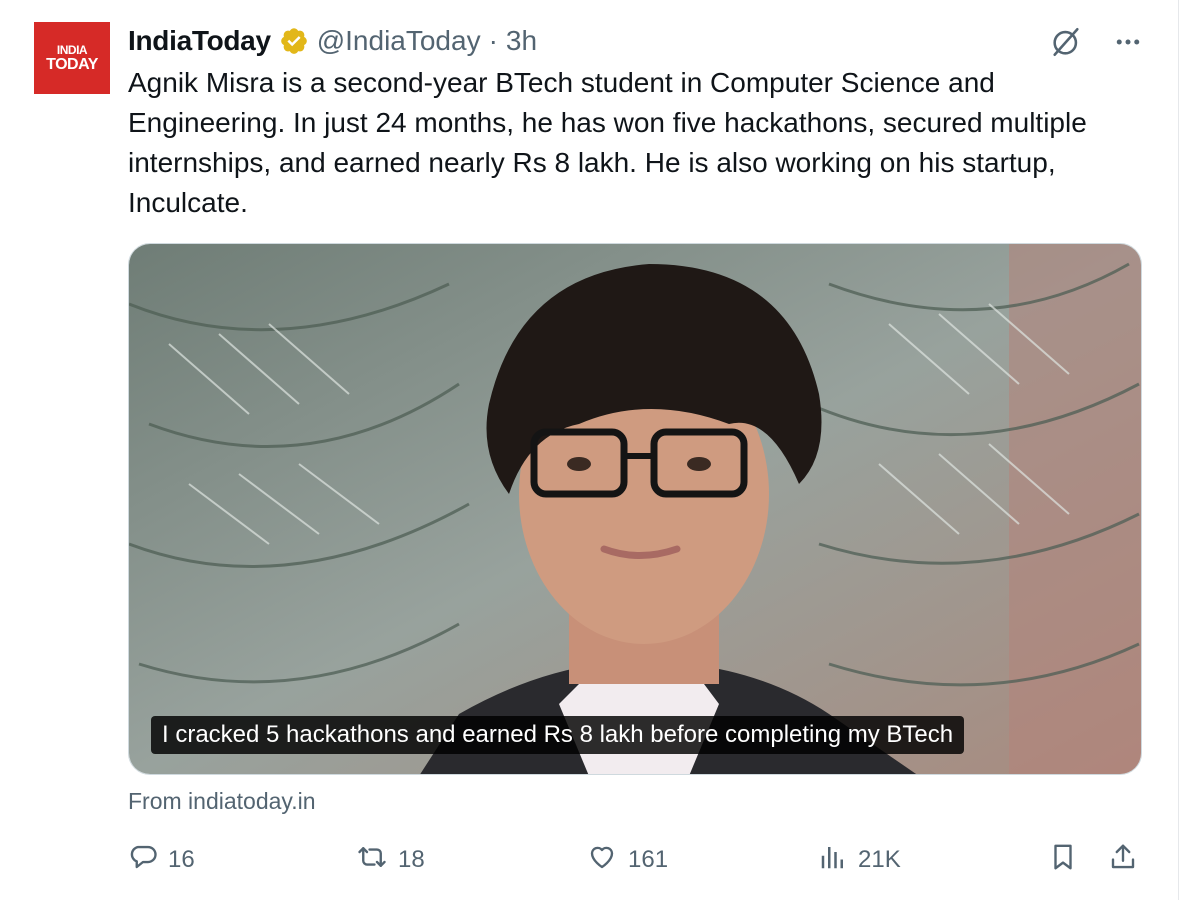  I want to click on avatar: INDIA TODAY, so click(72, 58).